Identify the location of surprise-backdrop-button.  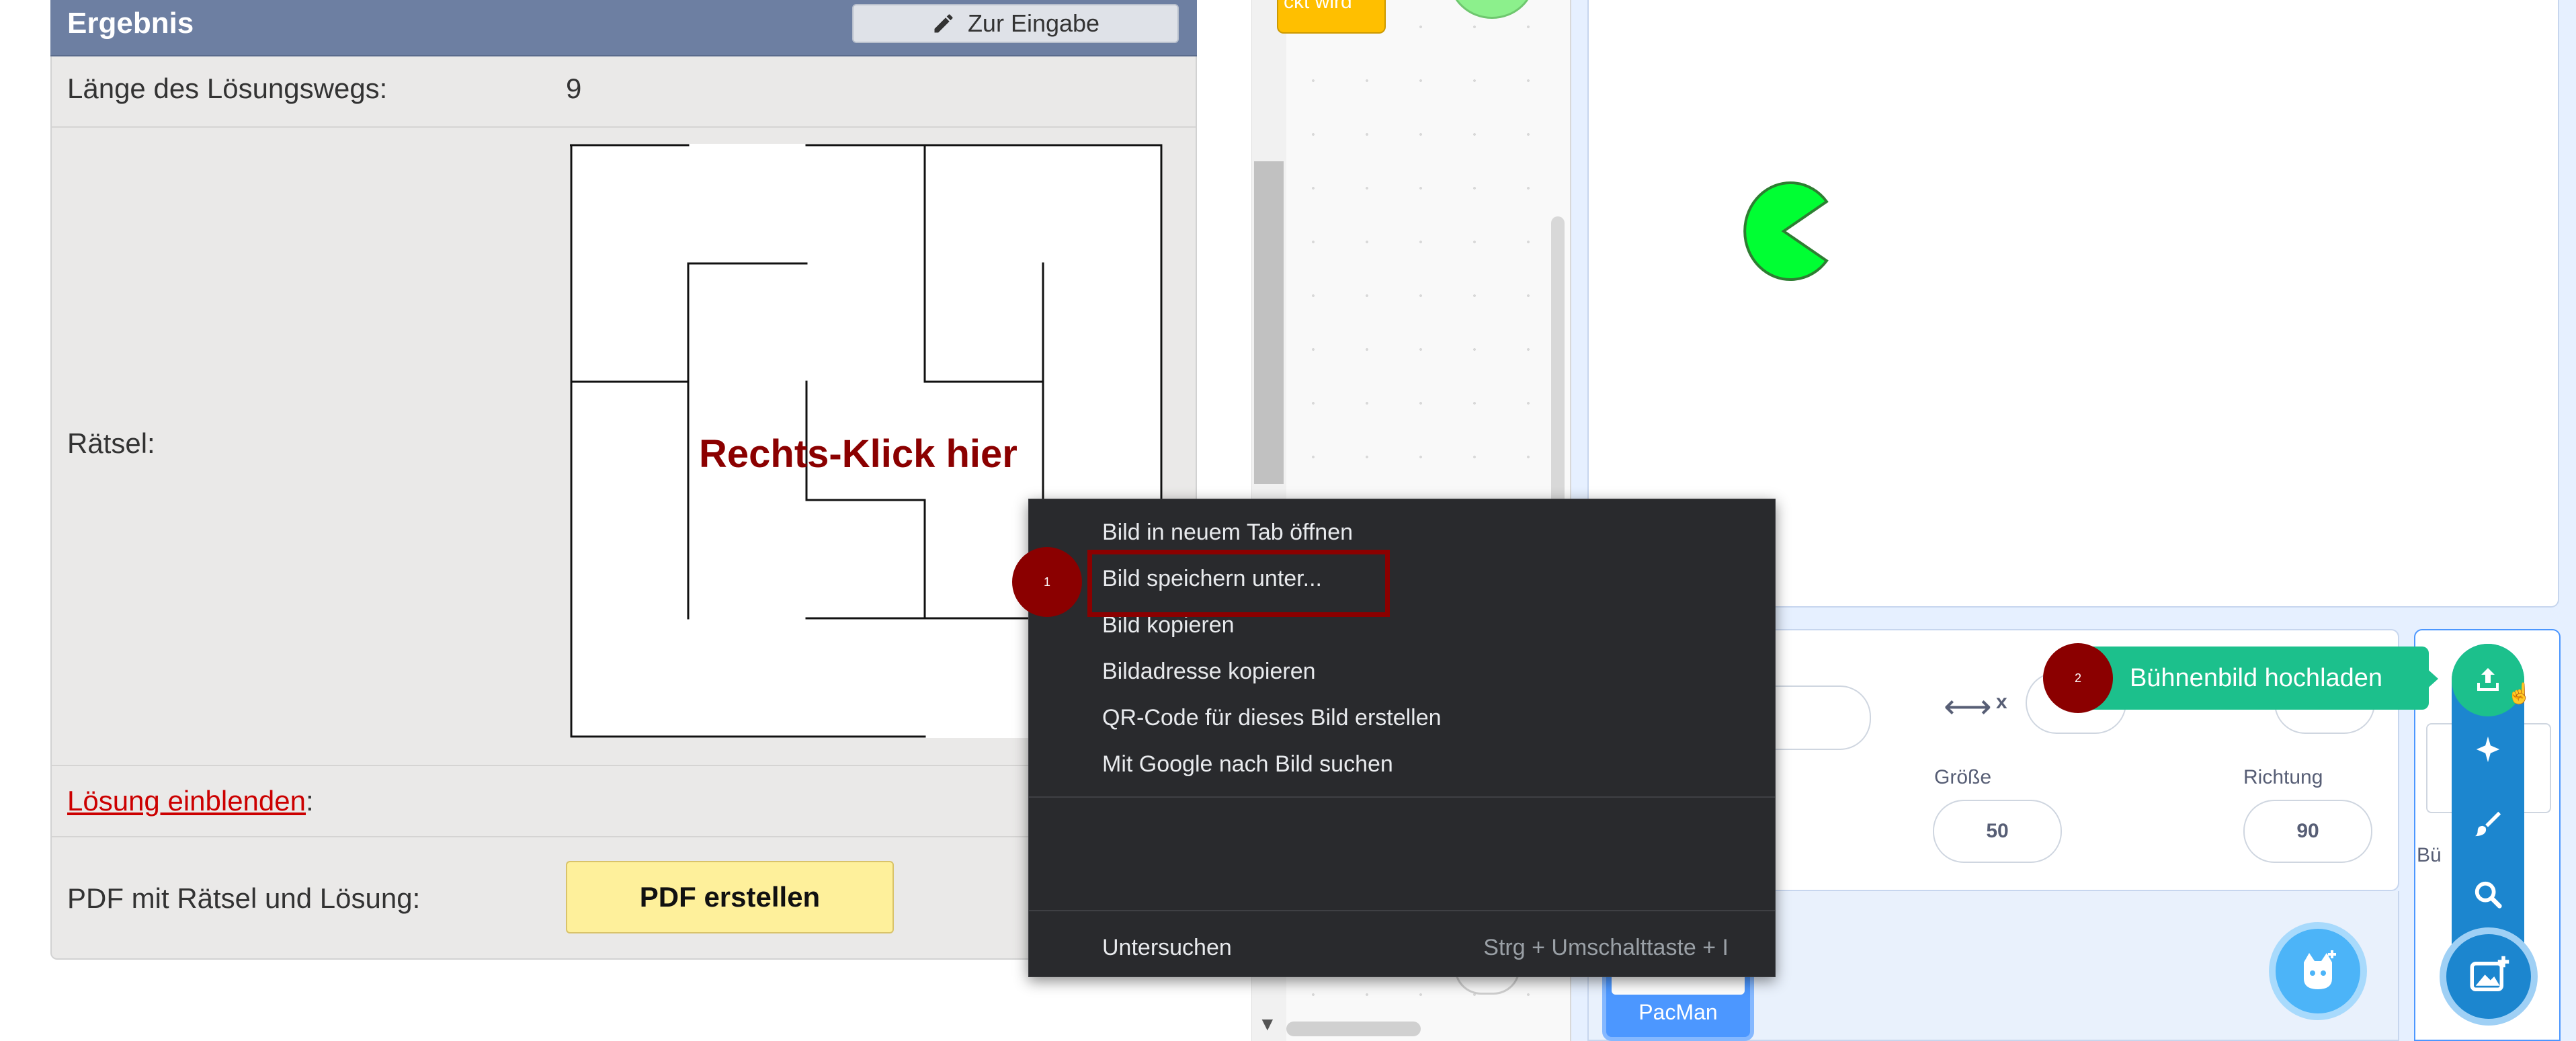
(2488, 749).